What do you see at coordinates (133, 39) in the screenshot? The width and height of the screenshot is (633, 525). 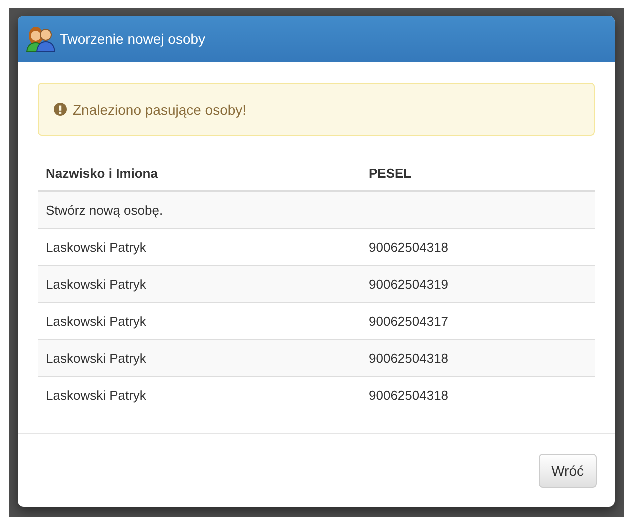 I see `dialog-title: Tworzenie nowej osoby` at bounding box center [133, 39].